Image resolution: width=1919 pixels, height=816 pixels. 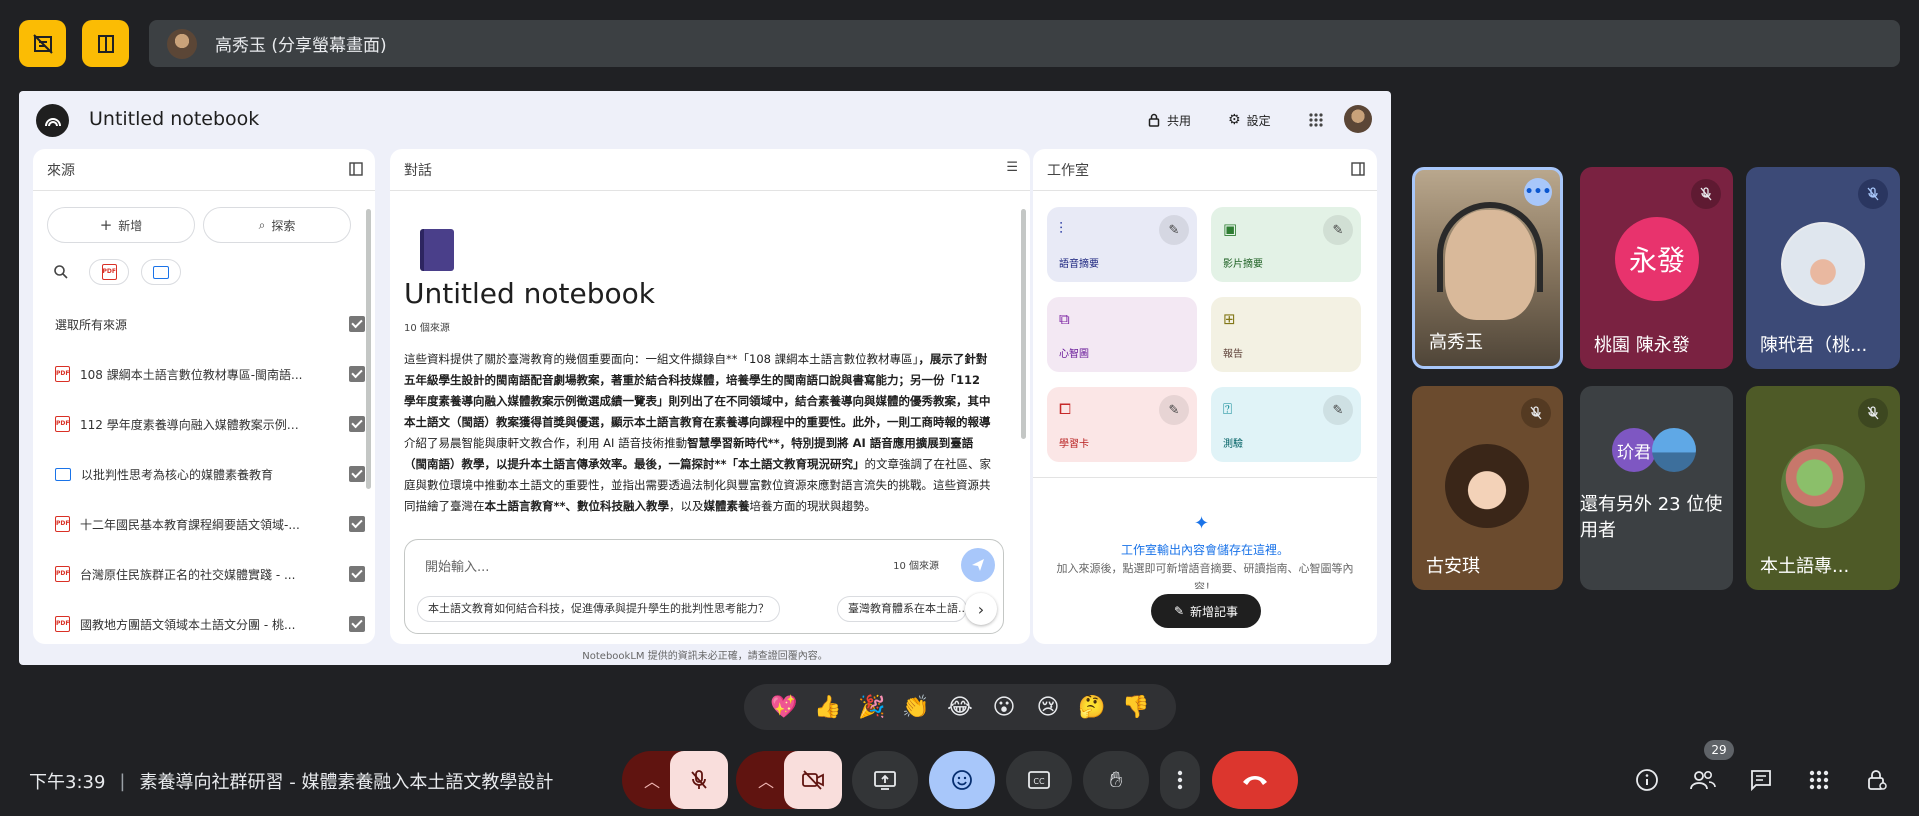 I want to click on captions-button: CC, so click(x=1039, y=780).